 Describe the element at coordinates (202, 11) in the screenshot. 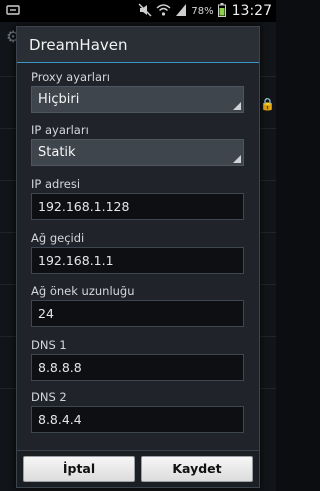

I see `battery-percent: 78%` at that location.